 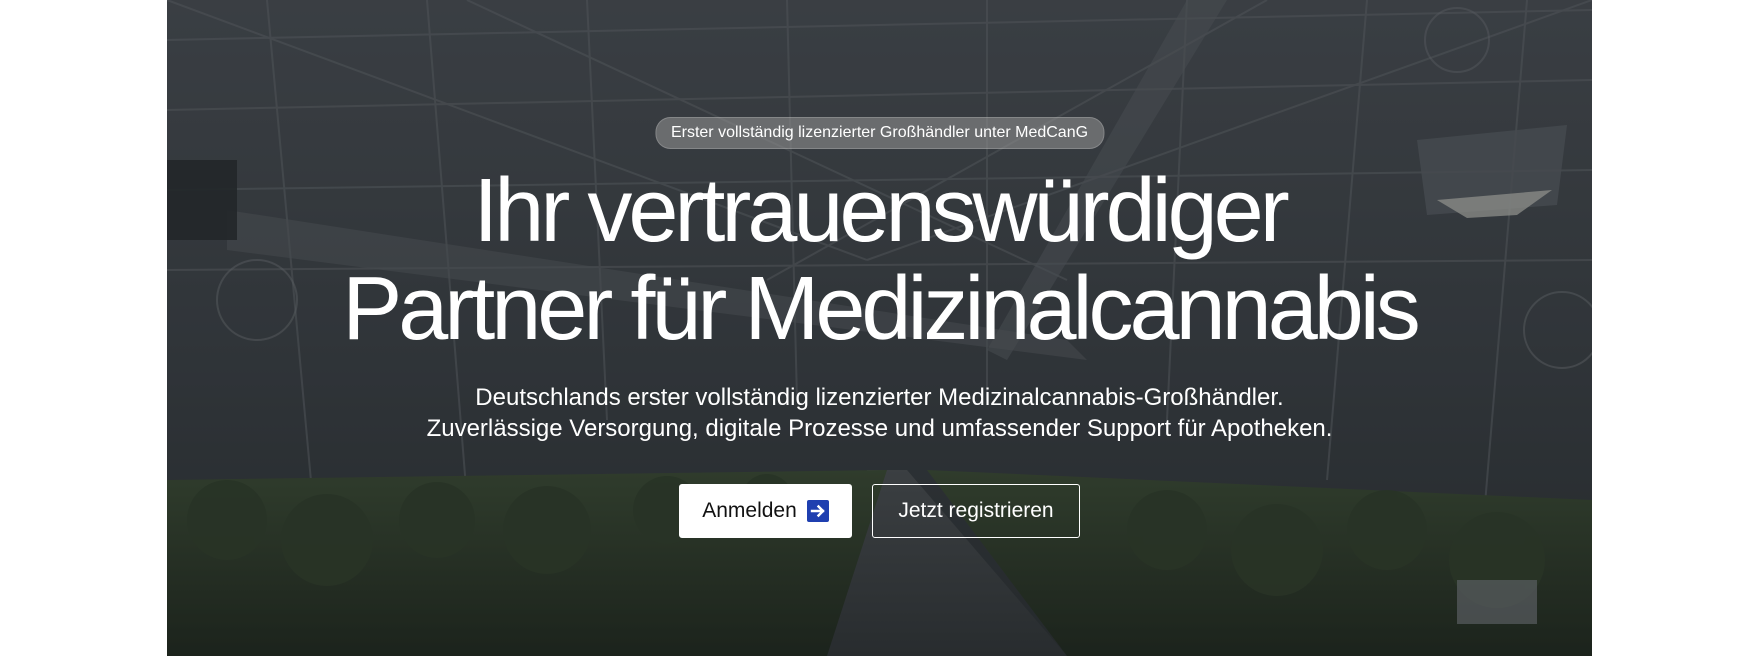 What do you see at coordinates (881, 309) in the screenshot?
I see `headline-line-2: Partner für Medizinalcannabis` at bounding box center [881, 309].